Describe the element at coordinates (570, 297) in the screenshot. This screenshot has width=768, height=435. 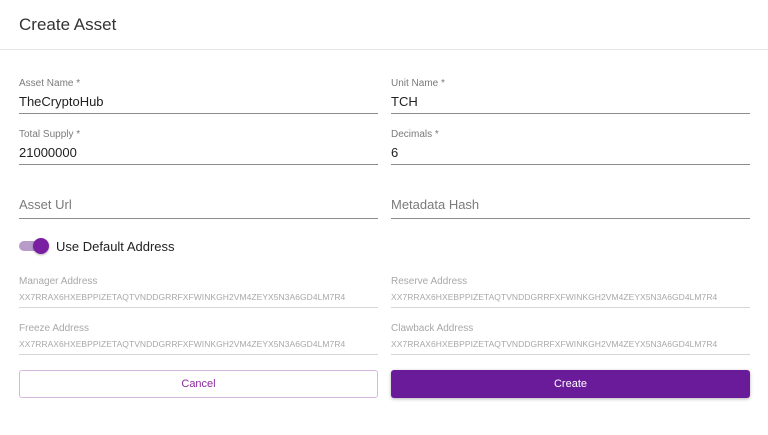
I see `reserve-address-input` at that location.